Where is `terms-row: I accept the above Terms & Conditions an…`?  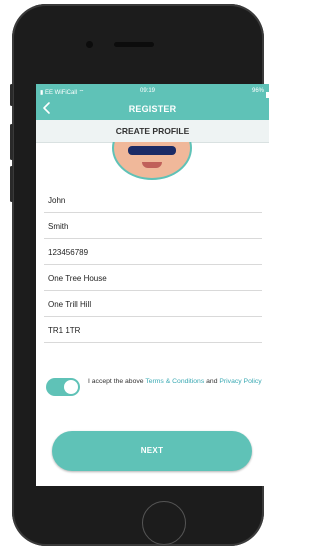
terms-row: I accept the above Terms & Conditions an… is located at coordinates (152, 391).